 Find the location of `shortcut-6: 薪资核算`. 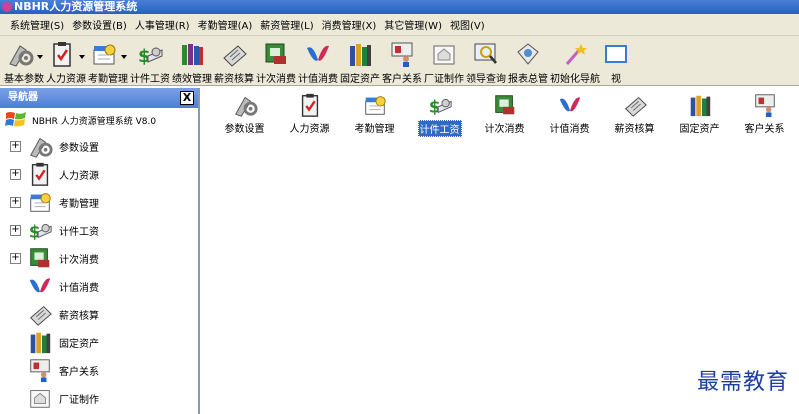

shortcut-6: 薪资核算 is located at coordinates (634, 114).